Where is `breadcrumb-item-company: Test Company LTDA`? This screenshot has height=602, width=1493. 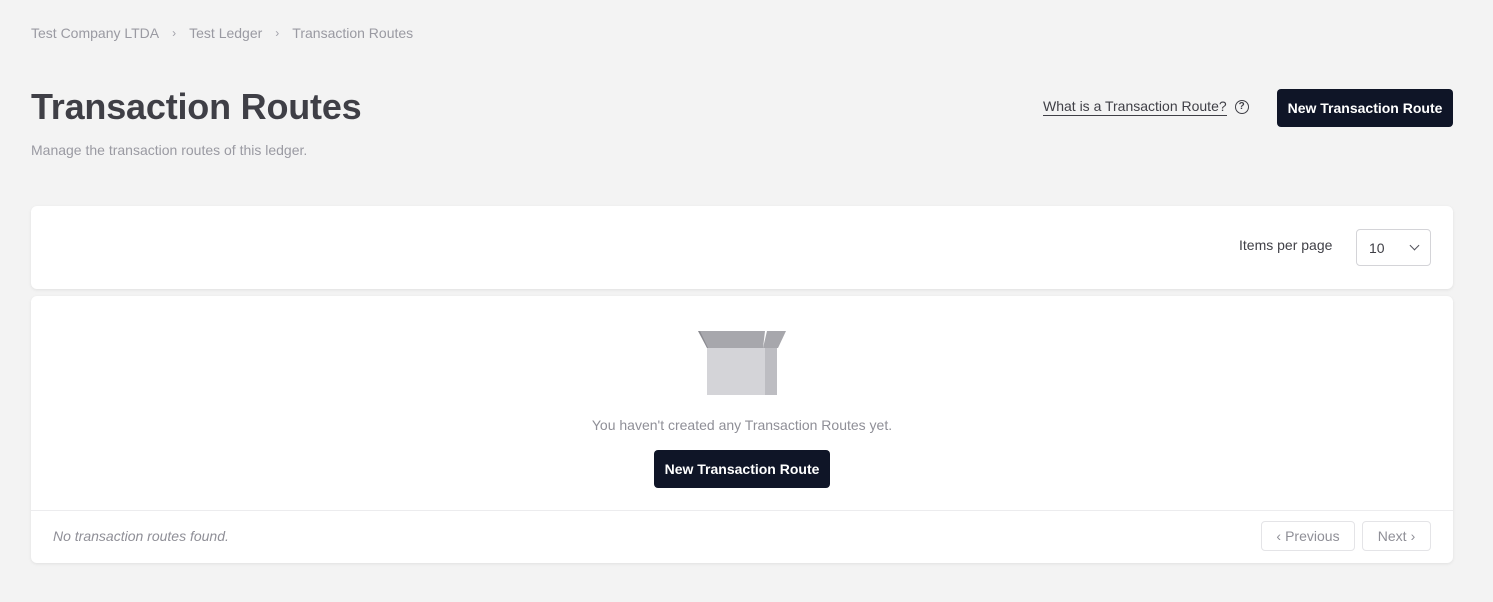
breadcrumb-item-company: Test Company LTDA is located at coordinates (95, 33).